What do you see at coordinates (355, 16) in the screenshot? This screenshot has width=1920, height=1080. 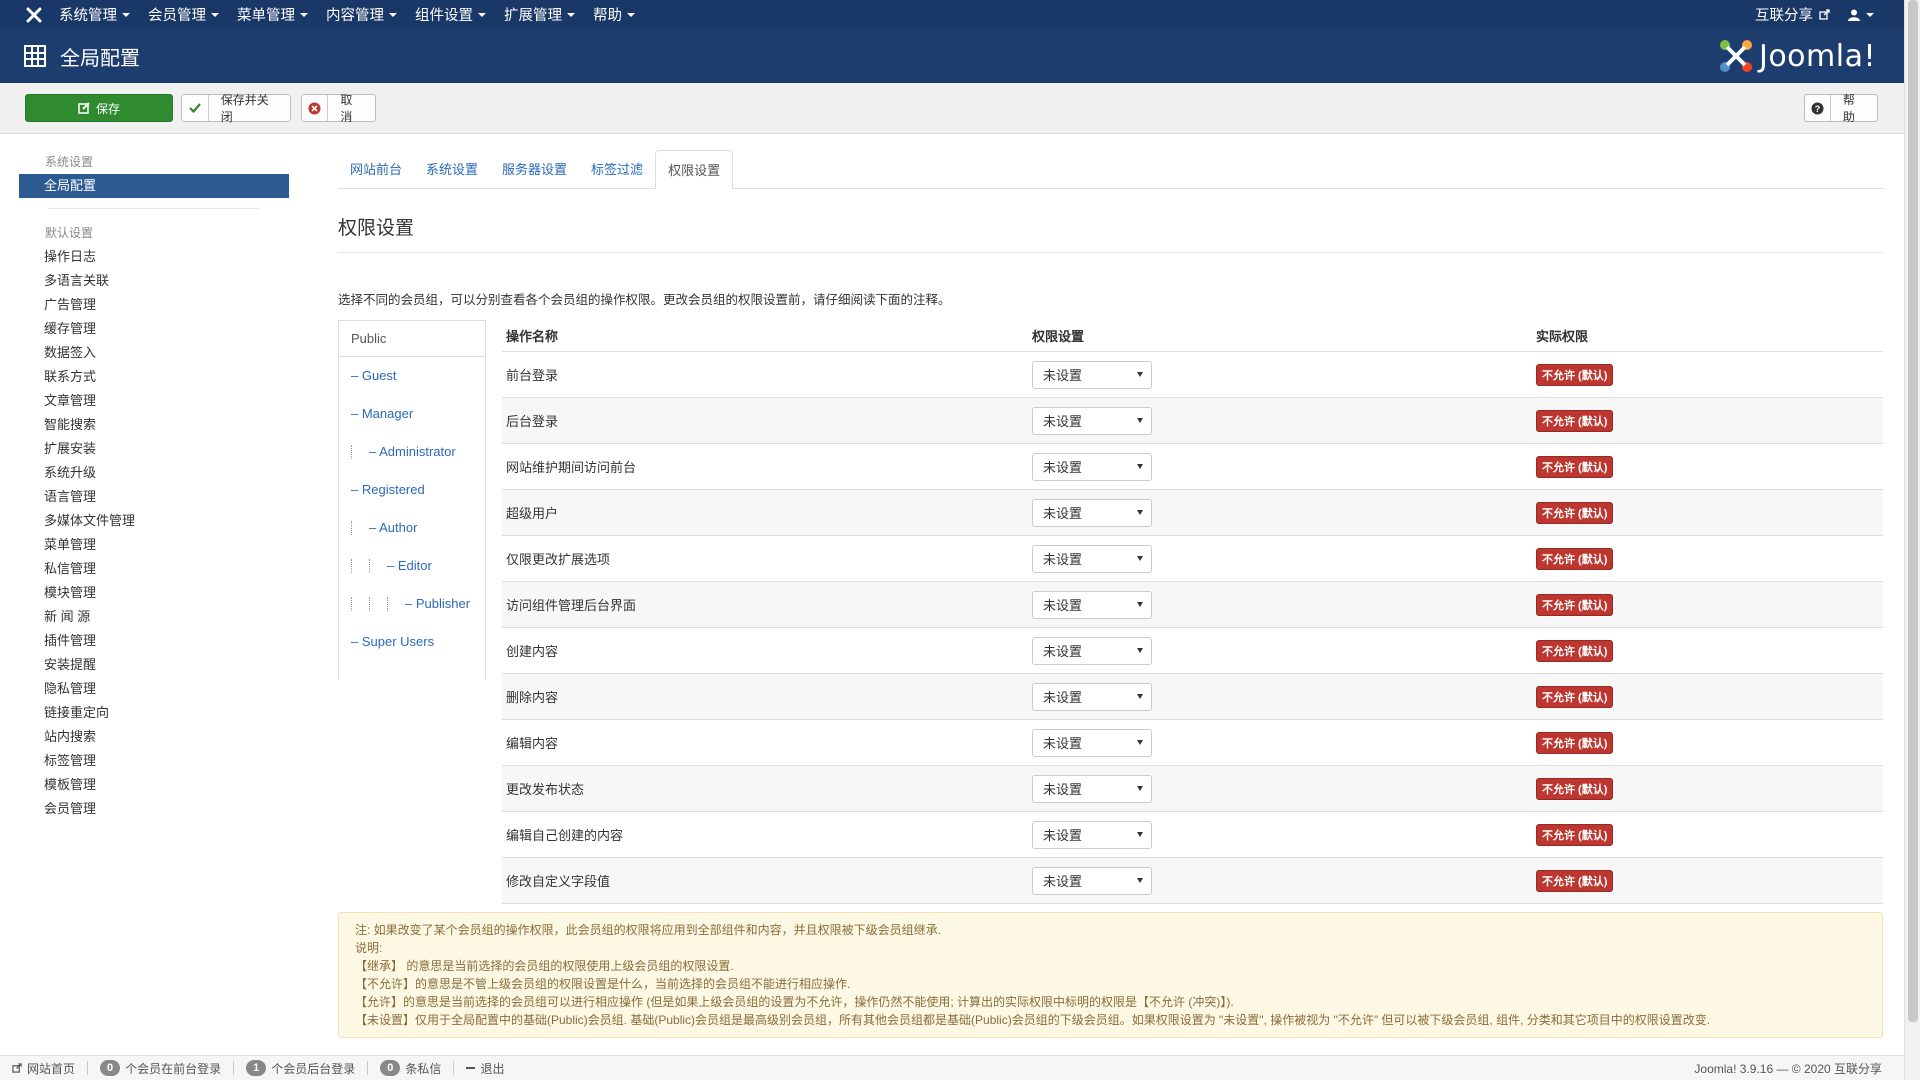 I see `topnav-menu-label: 内容管理` at bounding box center [355, 16].